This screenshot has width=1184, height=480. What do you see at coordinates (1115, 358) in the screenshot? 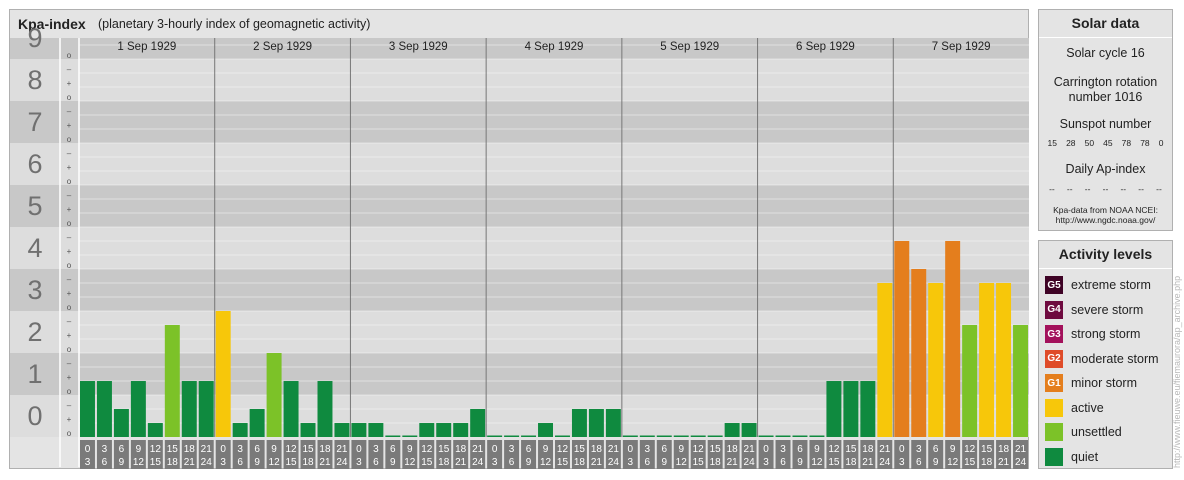
I see `legend-label: moderate storm` at bounding box center [1115, 358].